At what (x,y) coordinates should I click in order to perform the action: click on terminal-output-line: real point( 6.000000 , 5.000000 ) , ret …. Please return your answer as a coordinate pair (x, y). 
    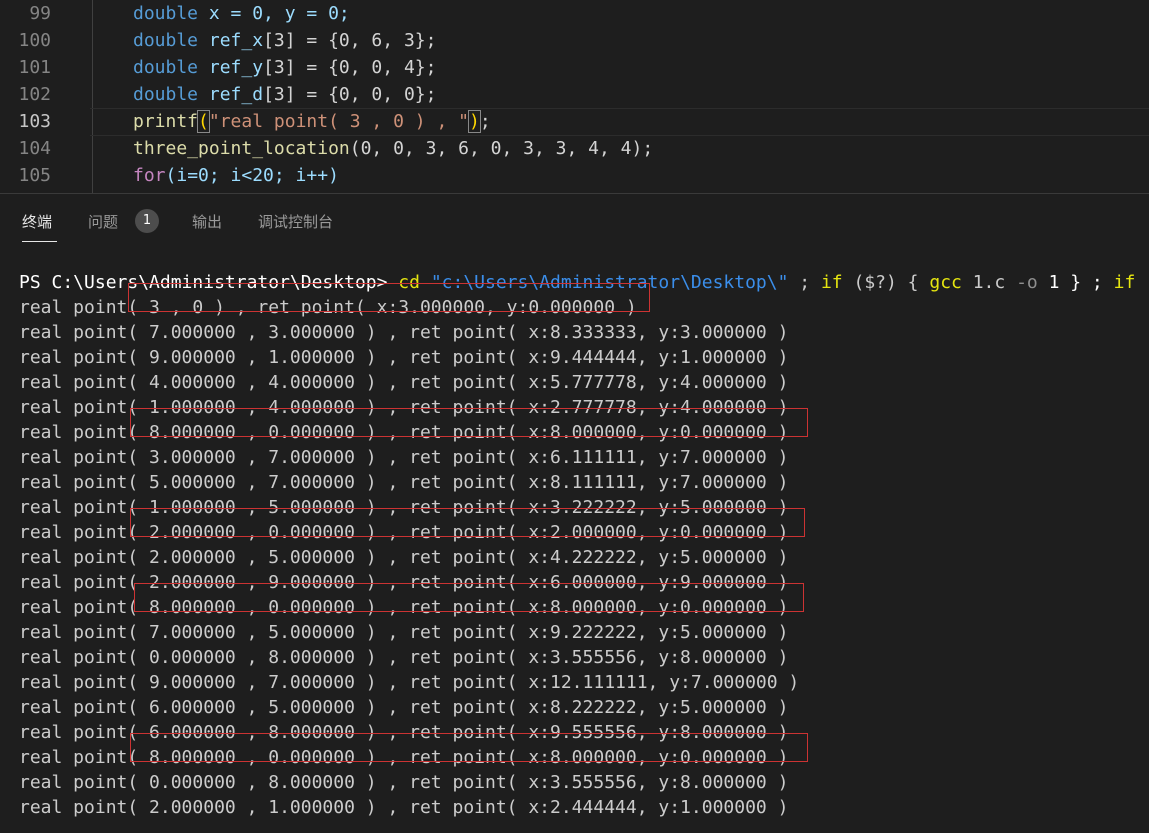
    Looking at the image, I should click on (404, 707).